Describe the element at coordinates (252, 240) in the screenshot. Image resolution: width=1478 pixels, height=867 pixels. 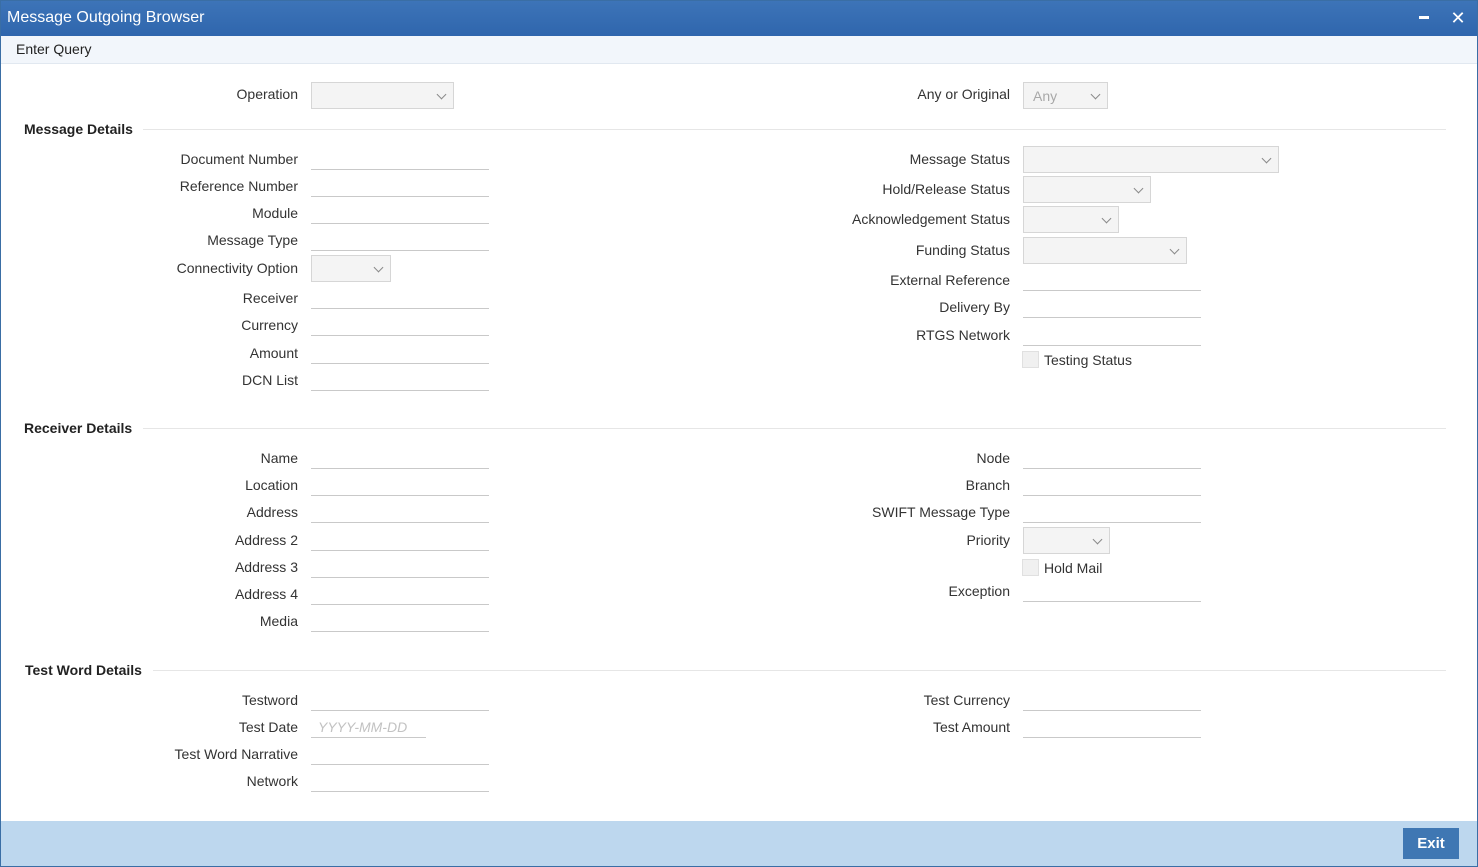
I see `message-type-label: Message Type` at that location.